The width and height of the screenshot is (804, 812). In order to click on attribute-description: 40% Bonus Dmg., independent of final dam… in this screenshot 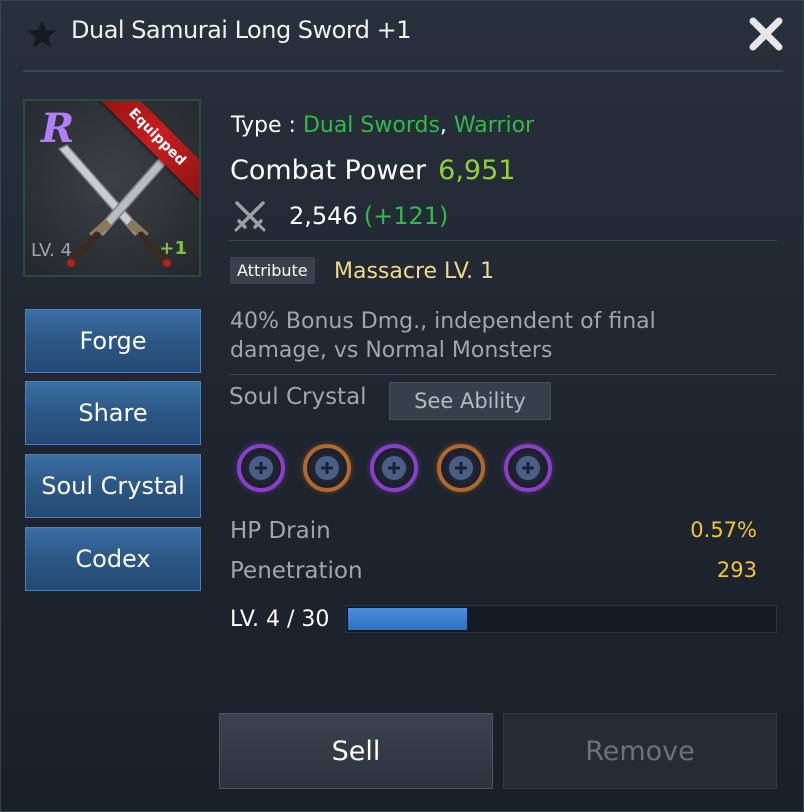, I will do `click(443, 336)`.